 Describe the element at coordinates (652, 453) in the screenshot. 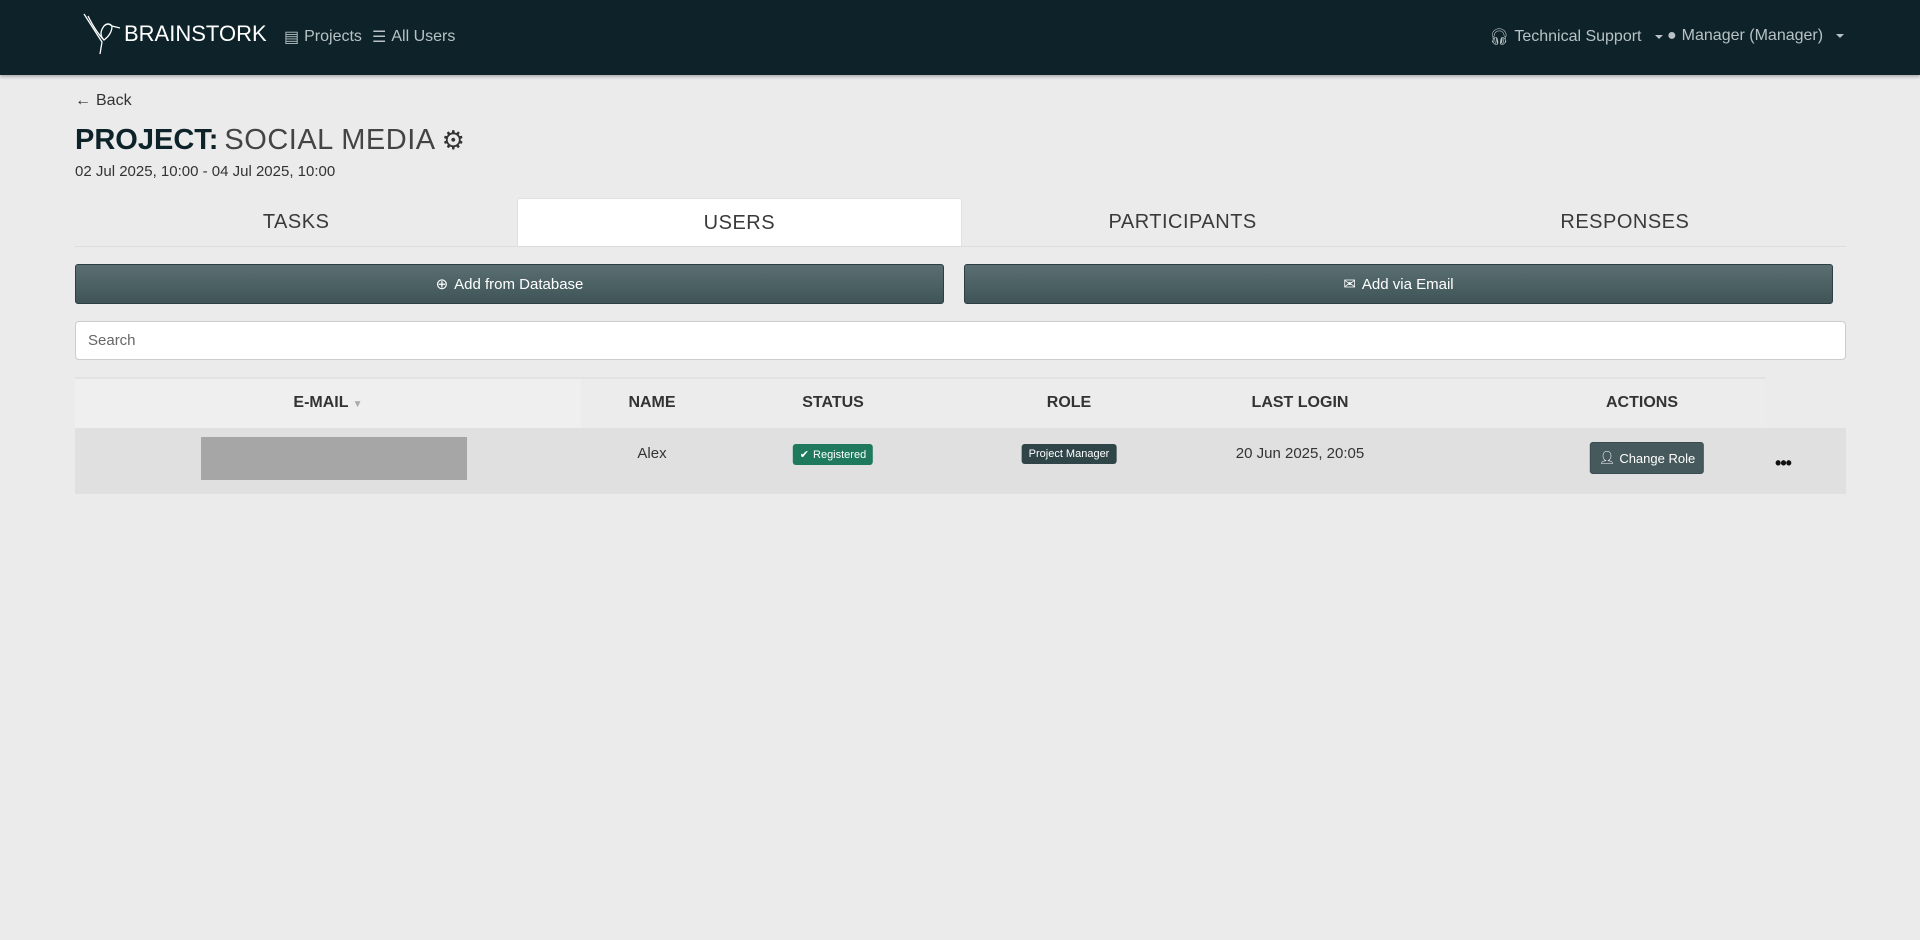

I see `user-name: Alex` at that location.